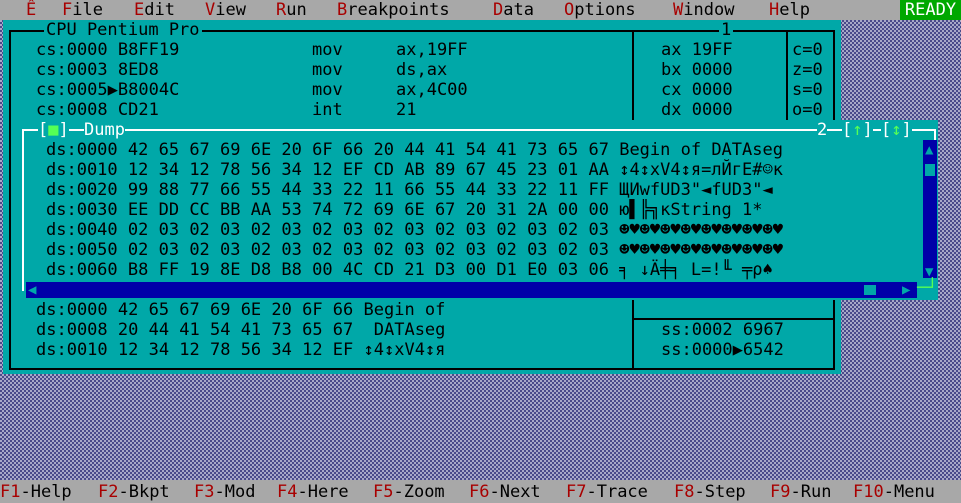 The image size is (961, 503). What do you see at coordinates (807, 70) in the screenshot?
I see `flag-zero: z=0` at bounding box center [807, 70].